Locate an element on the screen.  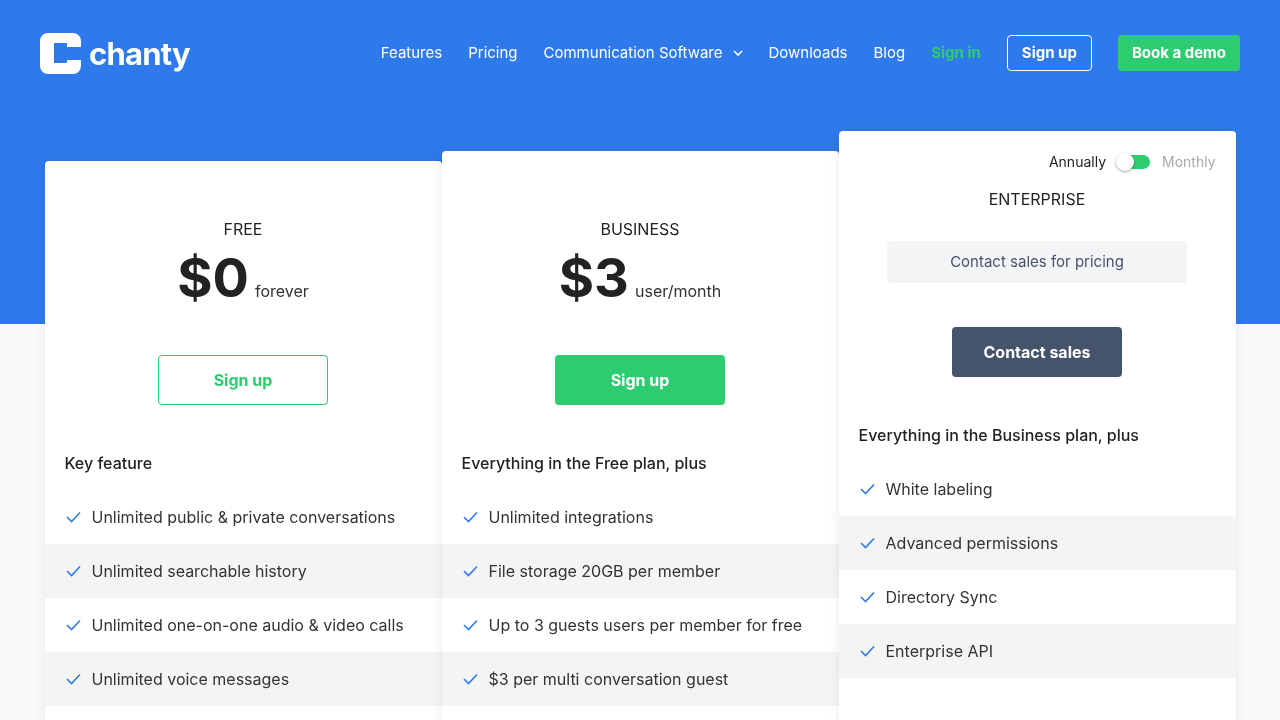
pricing-note: Contact sales for pricing is located at coordinates (1037, 262).